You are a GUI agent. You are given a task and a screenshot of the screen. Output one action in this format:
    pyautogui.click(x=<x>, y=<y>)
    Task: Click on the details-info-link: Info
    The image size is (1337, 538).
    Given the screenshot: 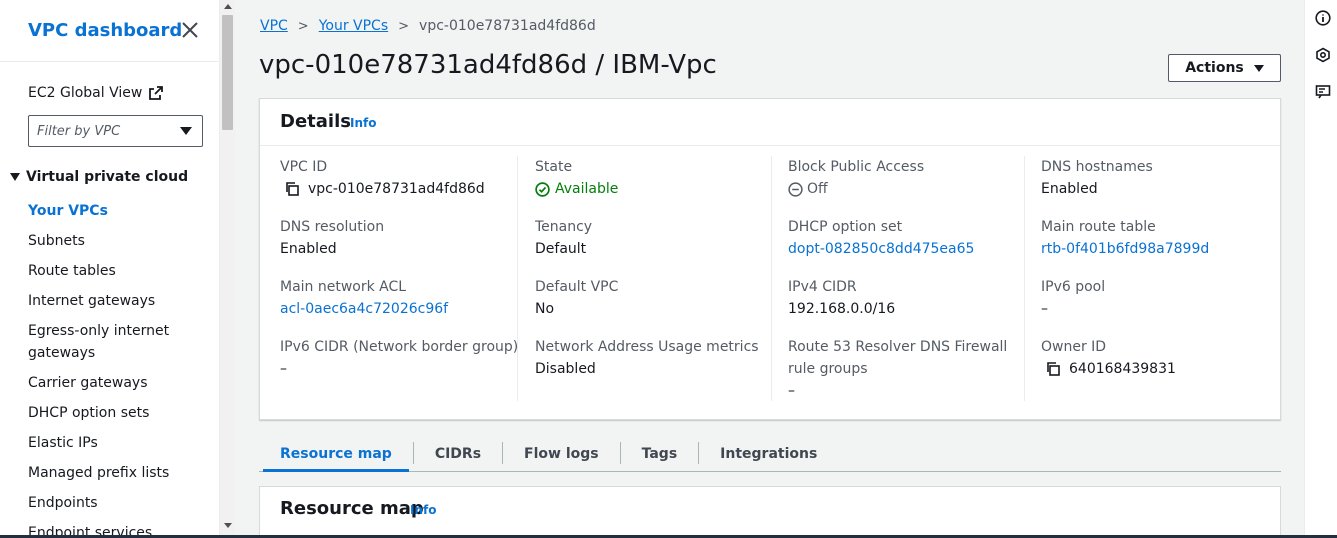 What is the action you would take?
    pyautogui.click(x=363, y=123)
    